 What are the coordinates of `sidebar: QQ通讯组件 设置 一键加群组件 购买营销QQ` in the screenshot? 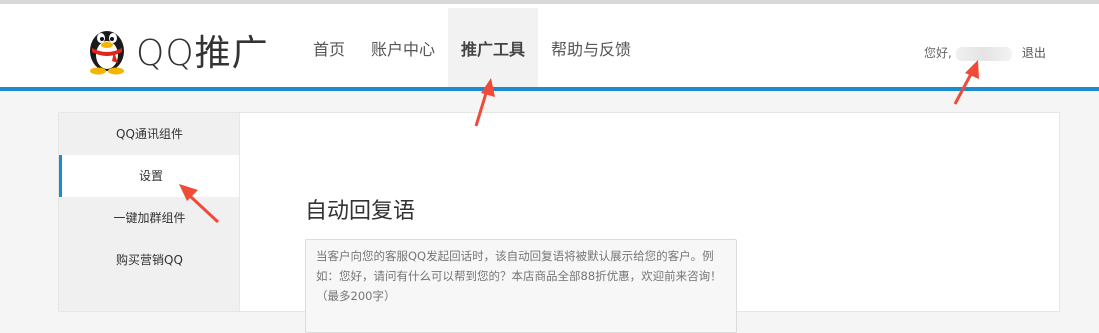 It's located at (149, 212).